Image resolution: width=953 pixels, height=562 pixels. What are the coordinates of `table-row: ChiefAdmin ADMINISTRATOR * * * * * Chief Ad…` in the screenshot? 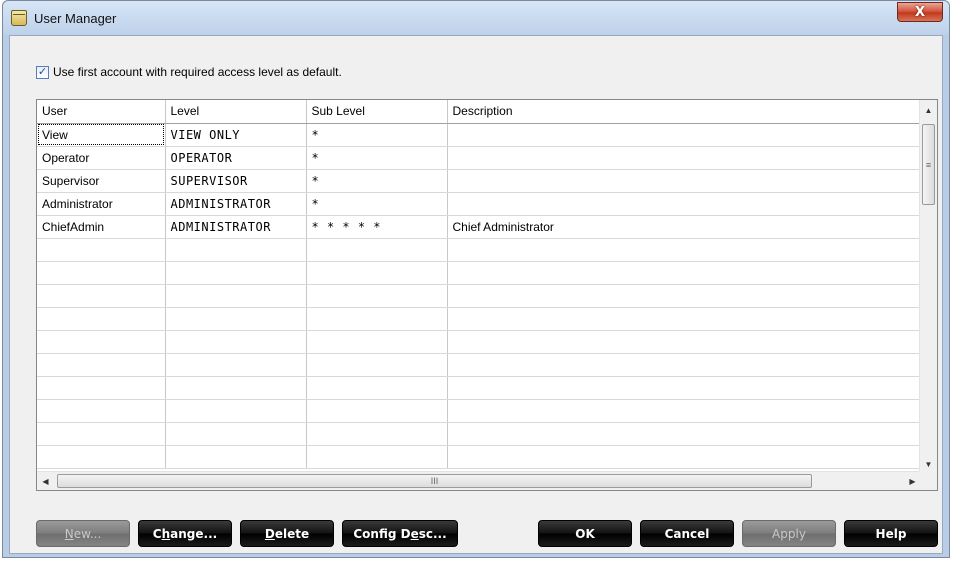 It's located at (479, 227).